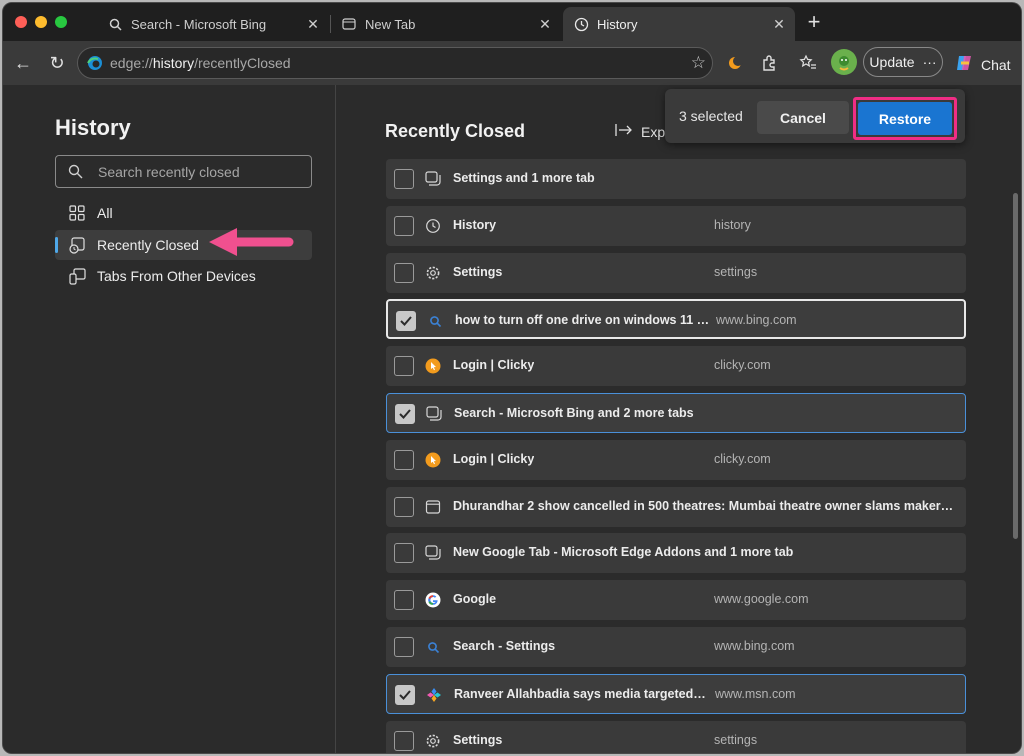 The height and width of the screenshot is (756, 1024). Describe the element at coordinates (433, 460) in the screenshot. I see `clicky-icon` at that location.